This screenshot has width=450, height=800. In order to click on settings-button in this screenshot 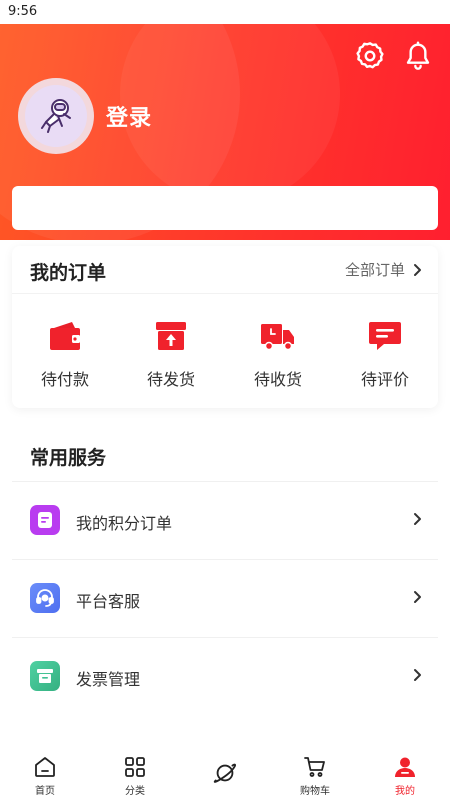, I will do `click(370, 56)`.